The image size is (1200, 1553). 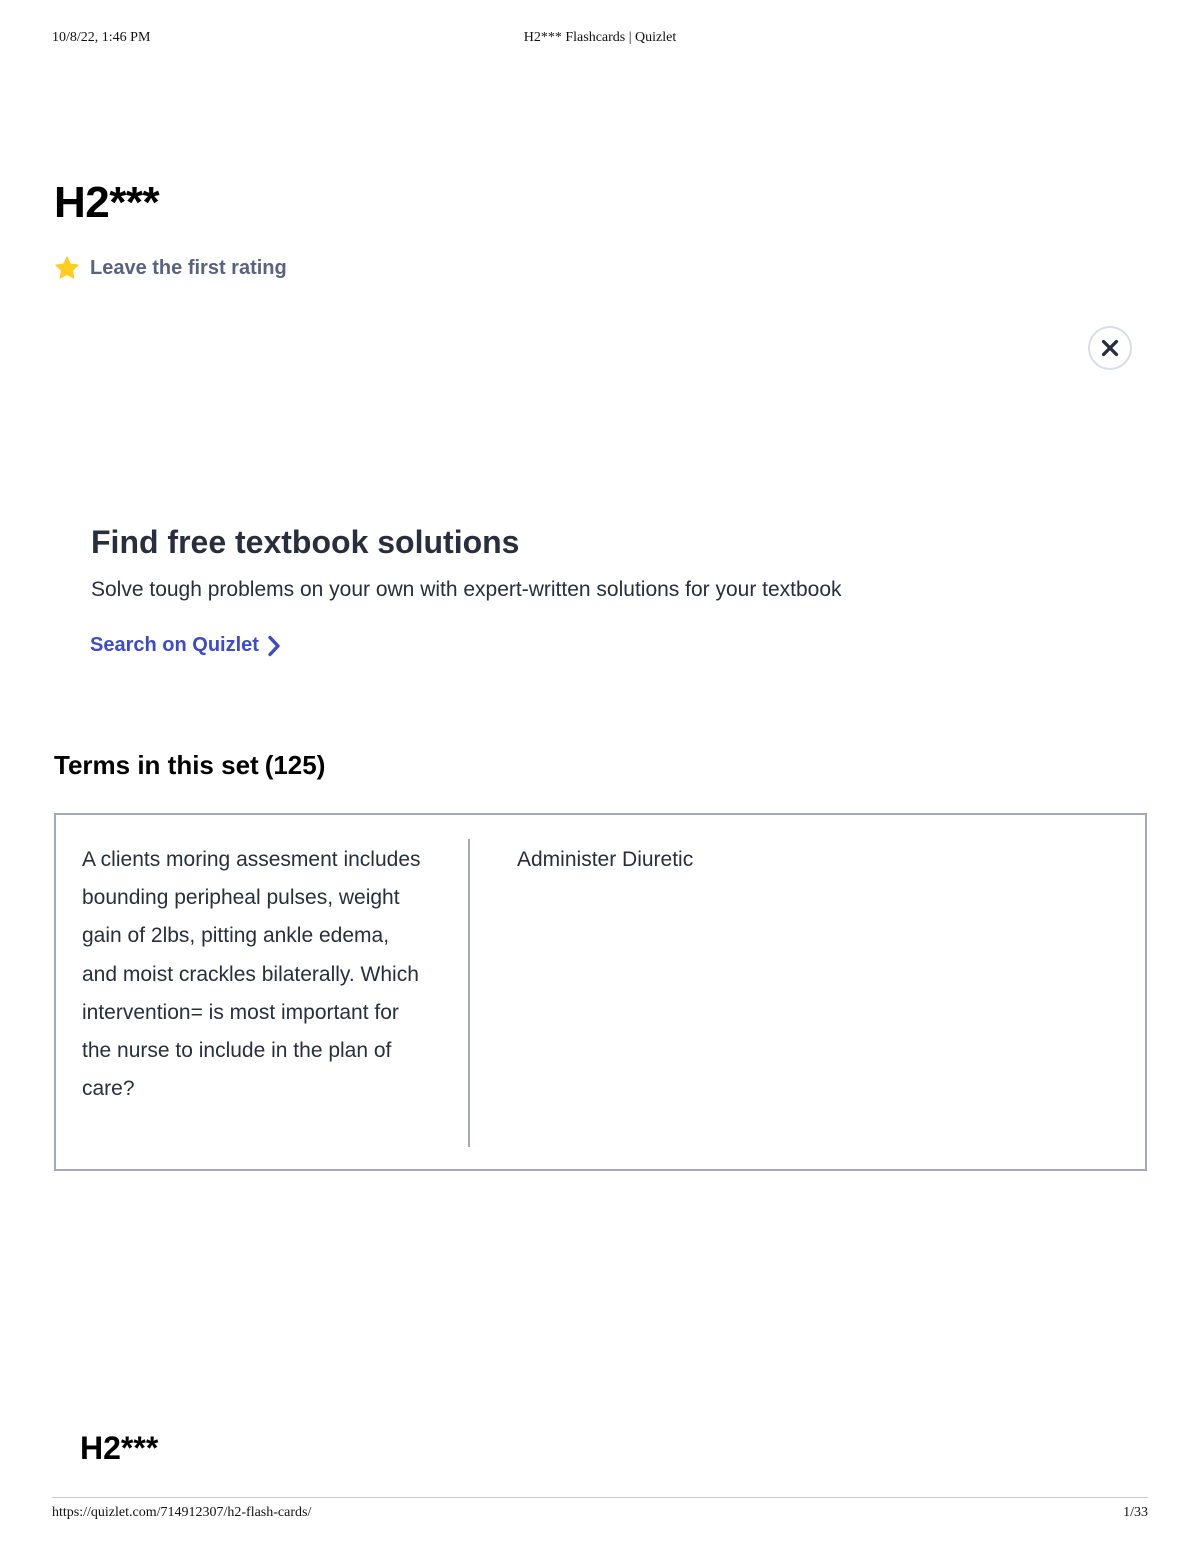 I want to click on close-icon, so click(x=1110, y=348).